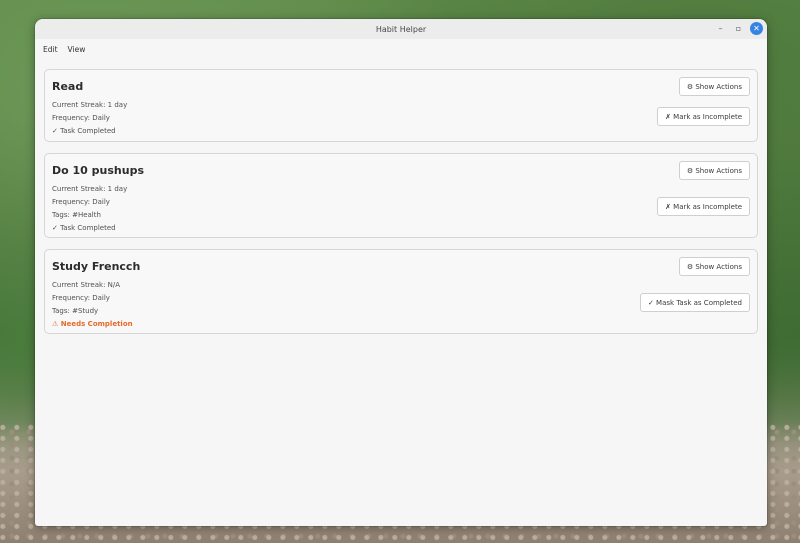 The image size is (800, 543). Describe the element at coordinates (76, 215) in the screenshot. I see `habit-tags: Tags: #Health` at that location.